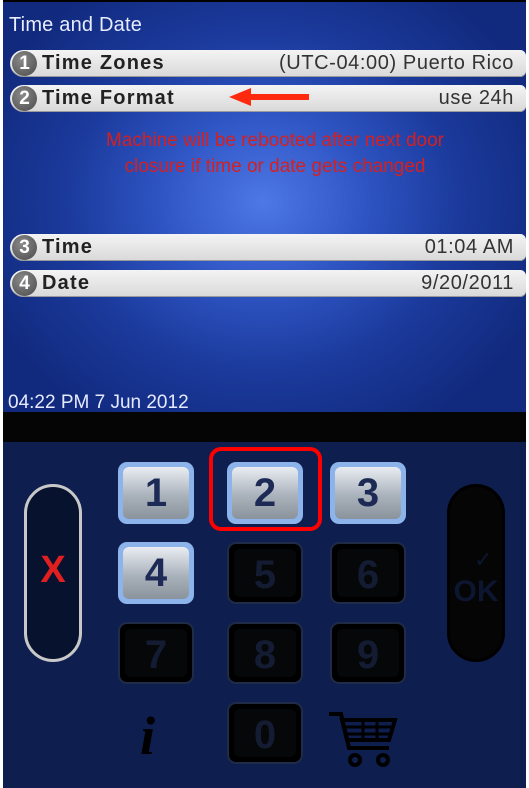 Image resolution: width=529 pixels, height=788 pixels. Describe the element at coordinates (476, 591) in the screenshot. I see `ok-label: OK` at that location.